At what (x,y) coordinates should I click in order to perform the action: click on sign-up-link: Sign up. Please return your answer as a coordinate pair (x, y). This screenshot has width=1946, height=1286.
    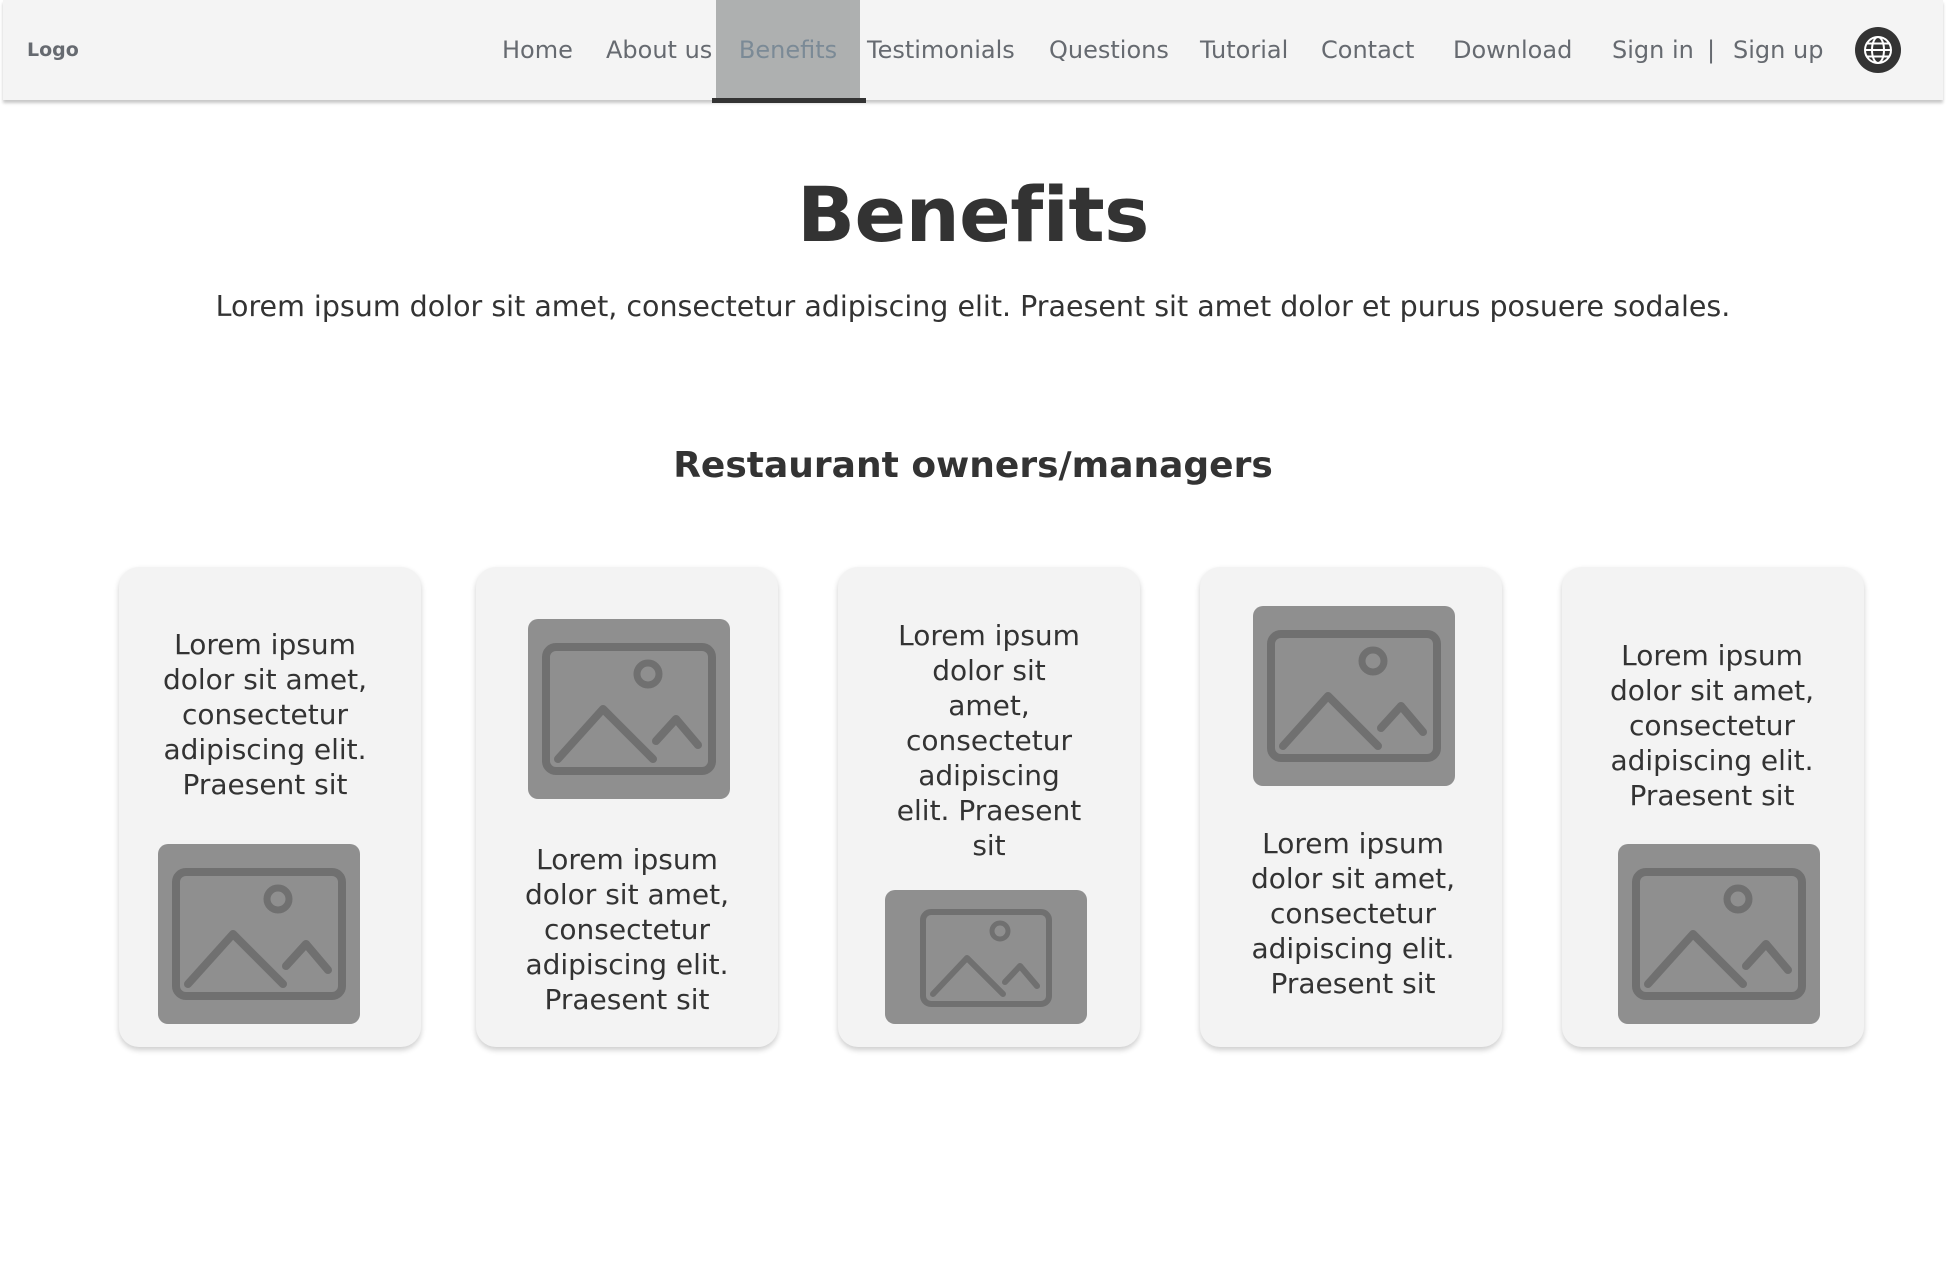
    Looking at the image, I should click on (1778, 50).